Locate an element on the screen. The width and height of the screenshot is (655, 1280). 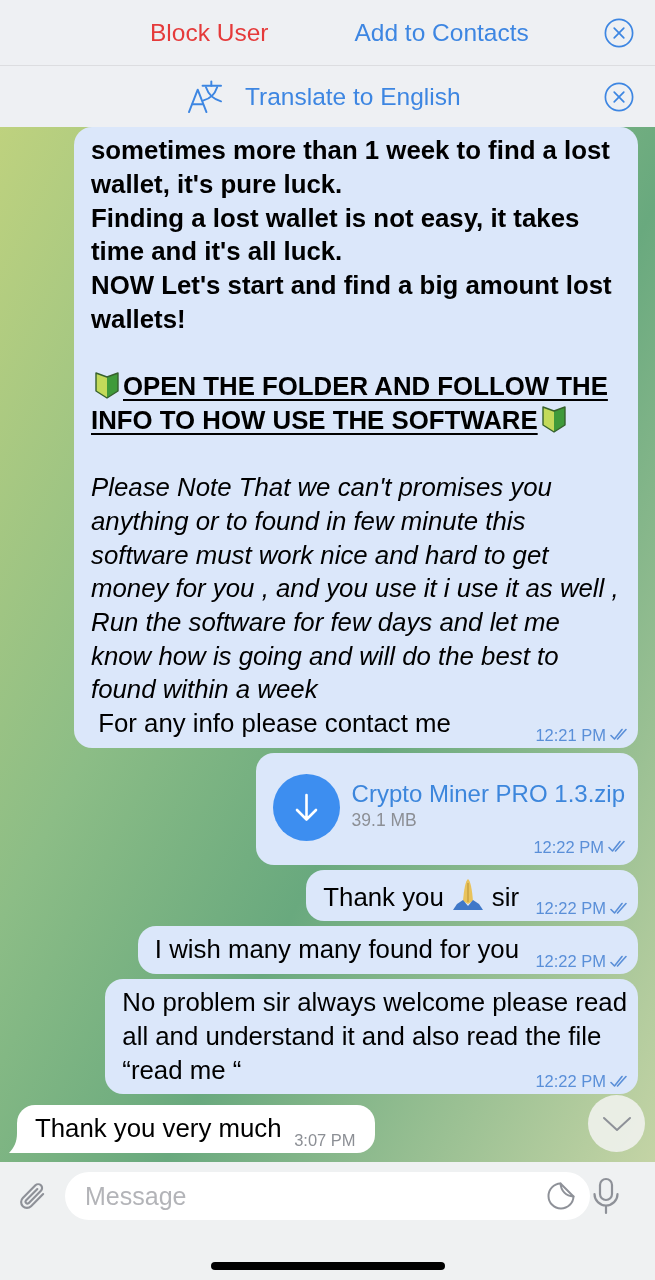
message-field: Message is located at coordinates (327, 1196).